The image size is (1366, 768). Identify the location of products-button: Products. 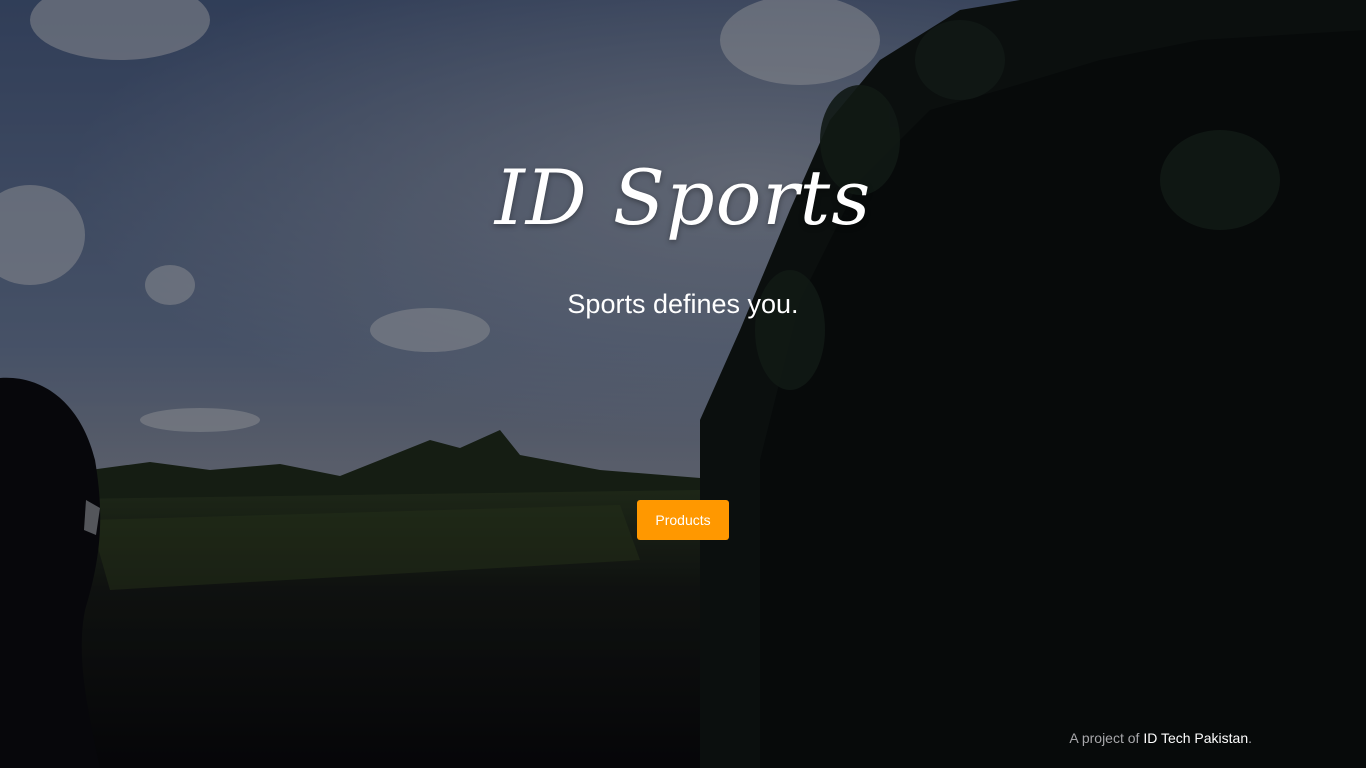
(683, 520).